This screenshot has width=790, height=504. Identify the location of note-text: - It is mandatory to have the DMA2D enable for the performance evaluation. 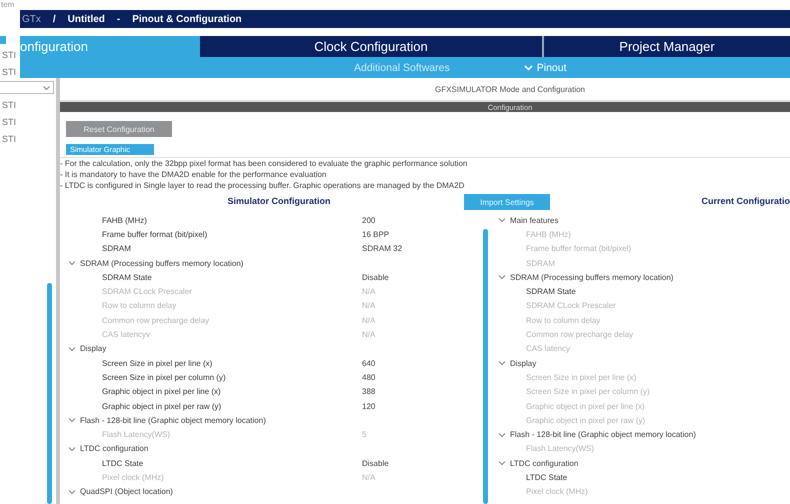
(194, 174).